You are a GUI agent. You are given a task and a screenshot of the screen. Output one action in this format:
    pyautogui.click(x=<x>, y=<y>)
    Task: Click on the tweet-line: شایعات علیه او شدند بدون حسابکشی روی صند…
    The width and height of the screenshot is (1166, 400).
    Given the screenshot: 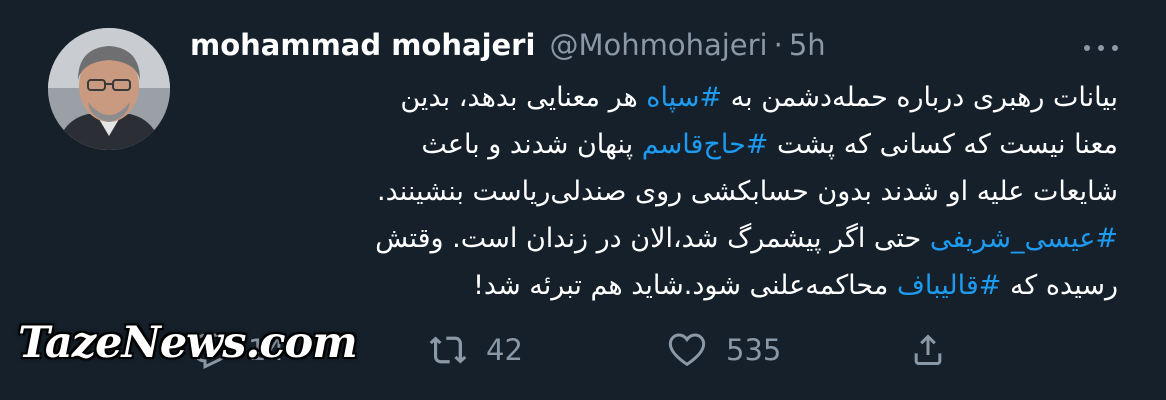 What is the action you would take?
    pyautogui.click(x=747, y=191)
    